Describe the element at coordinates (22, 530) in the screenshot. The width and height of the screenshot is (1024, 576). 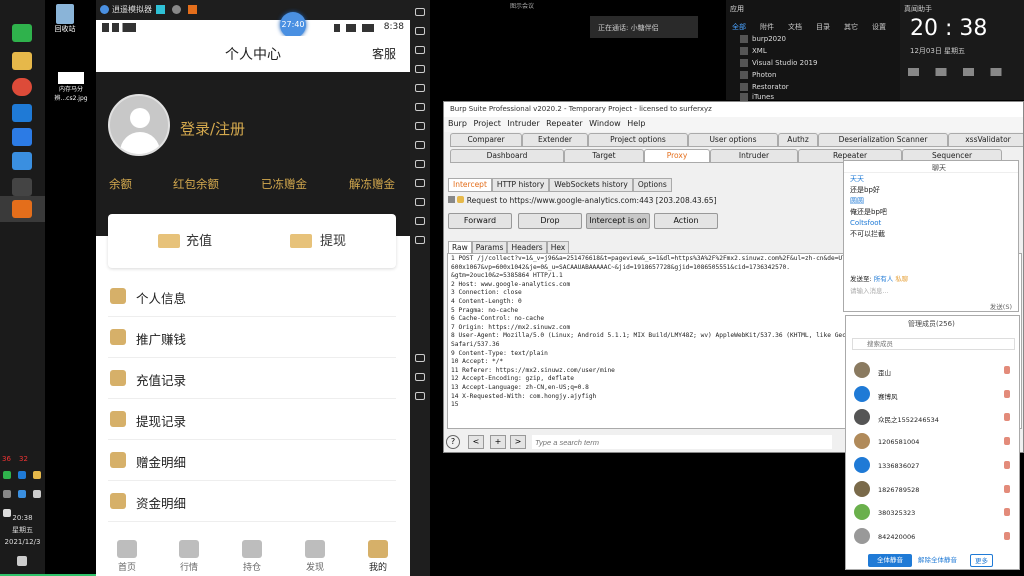
I see `taskbar-clock: 20:38 星期五 2021/12/3` at that location.